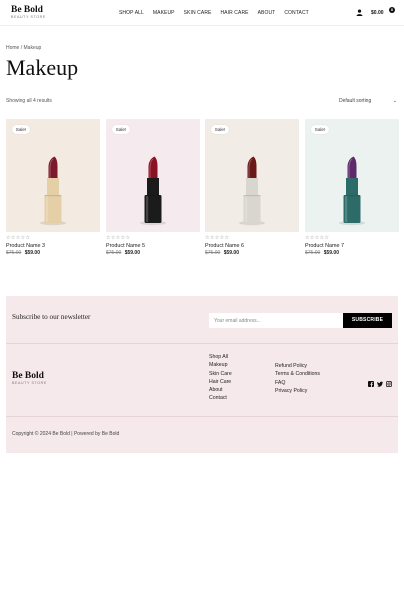  What do you see at coordinates (394, 101) in the screenshot?
I see `chevron-down-icon: ⌄` at bounding box center [394, 101].